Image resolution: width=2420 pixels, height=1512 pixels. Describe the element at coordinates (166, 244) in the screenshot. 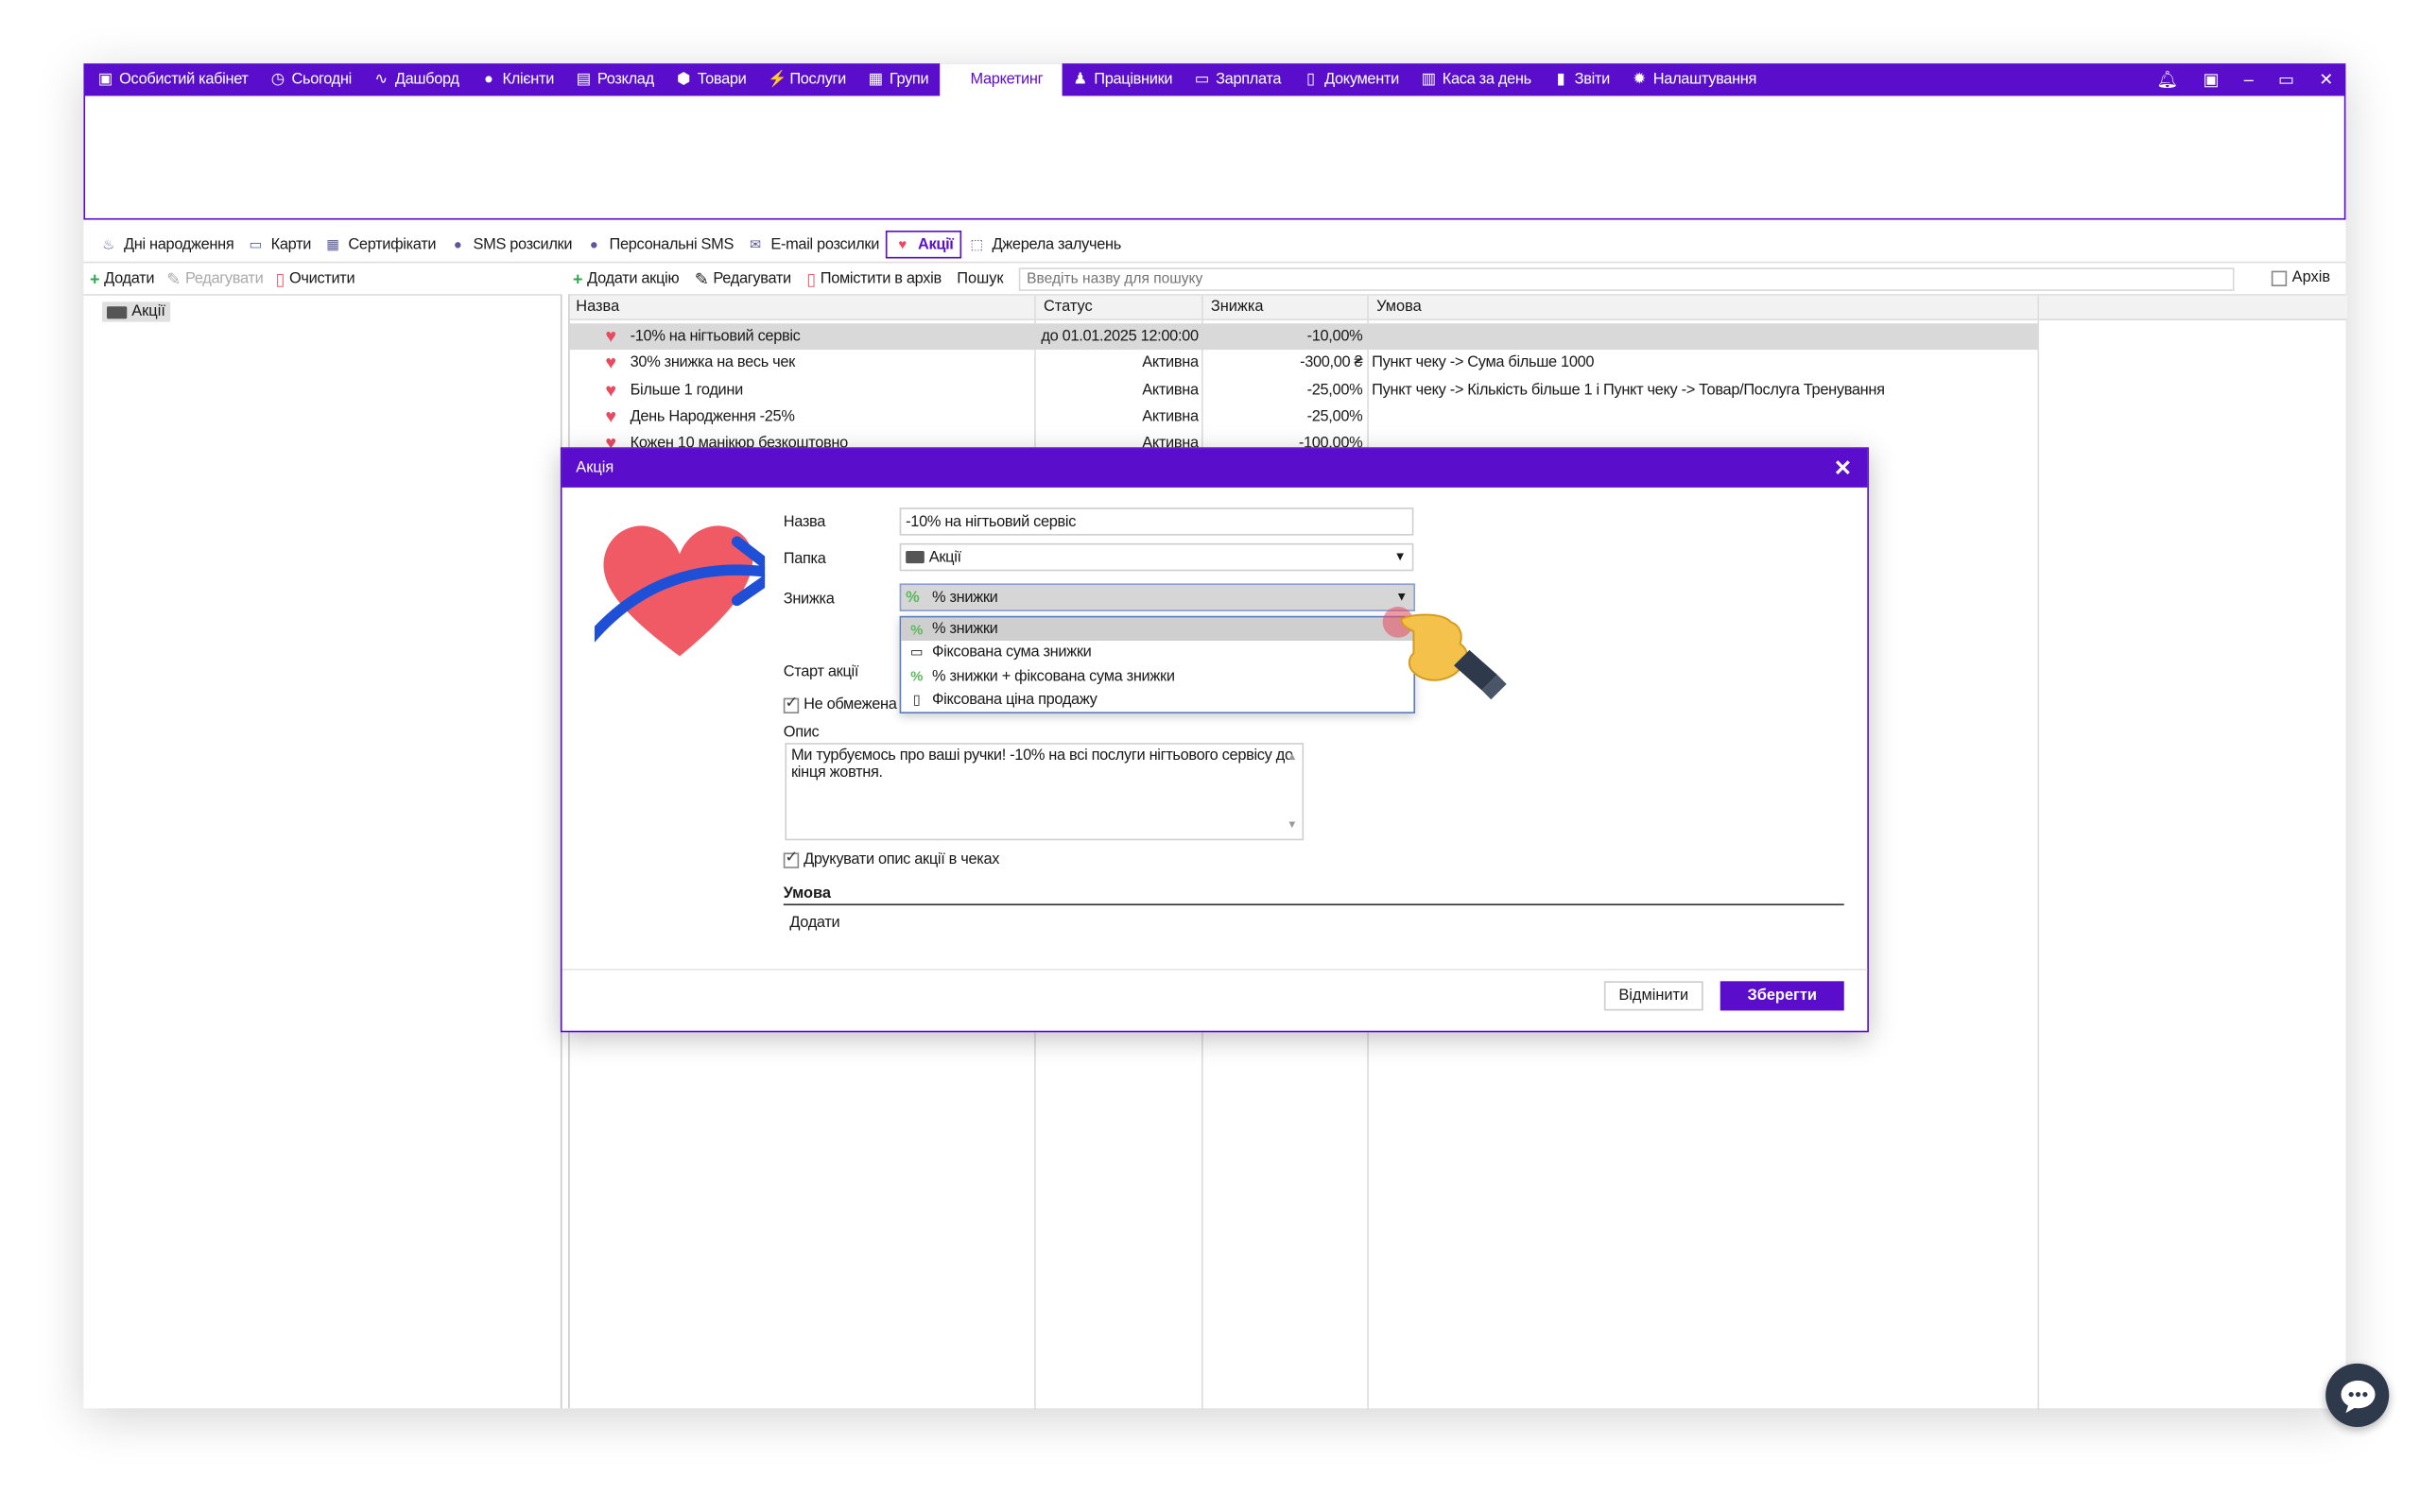

I see `tab-0: ♨ Дні народження` at that location.